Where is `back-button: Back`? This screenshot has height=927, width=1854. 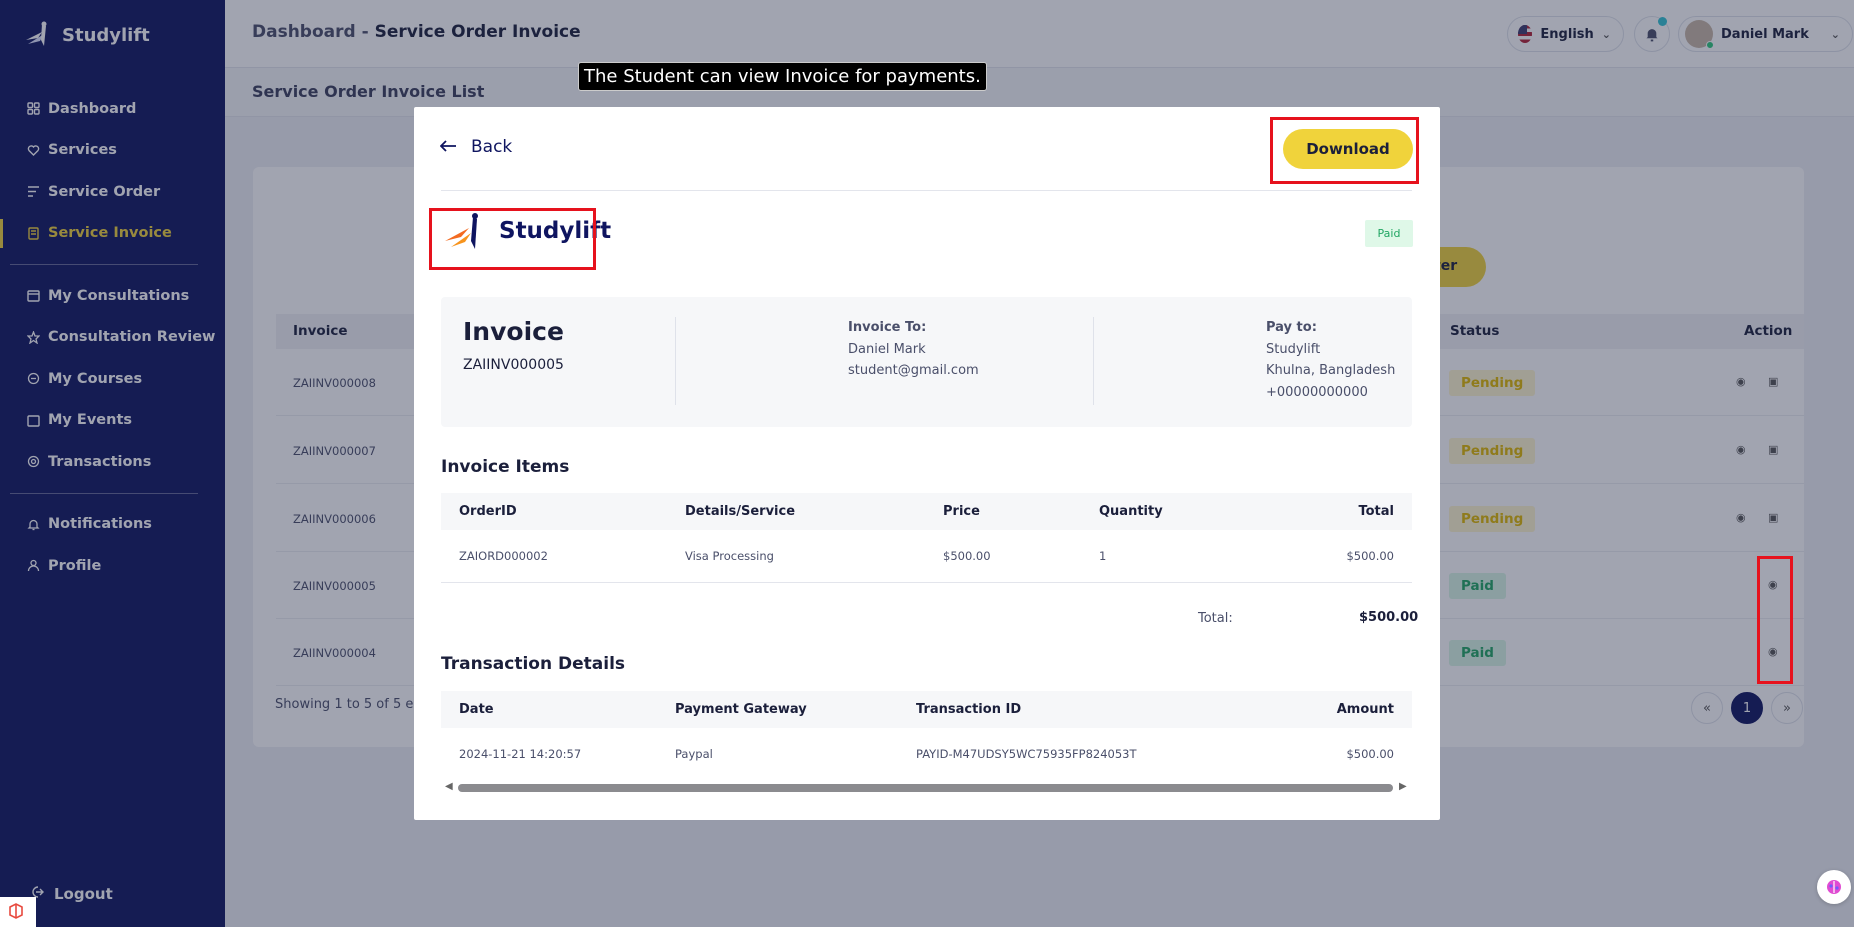
back-button: Back is located at coordinates (476, 147).